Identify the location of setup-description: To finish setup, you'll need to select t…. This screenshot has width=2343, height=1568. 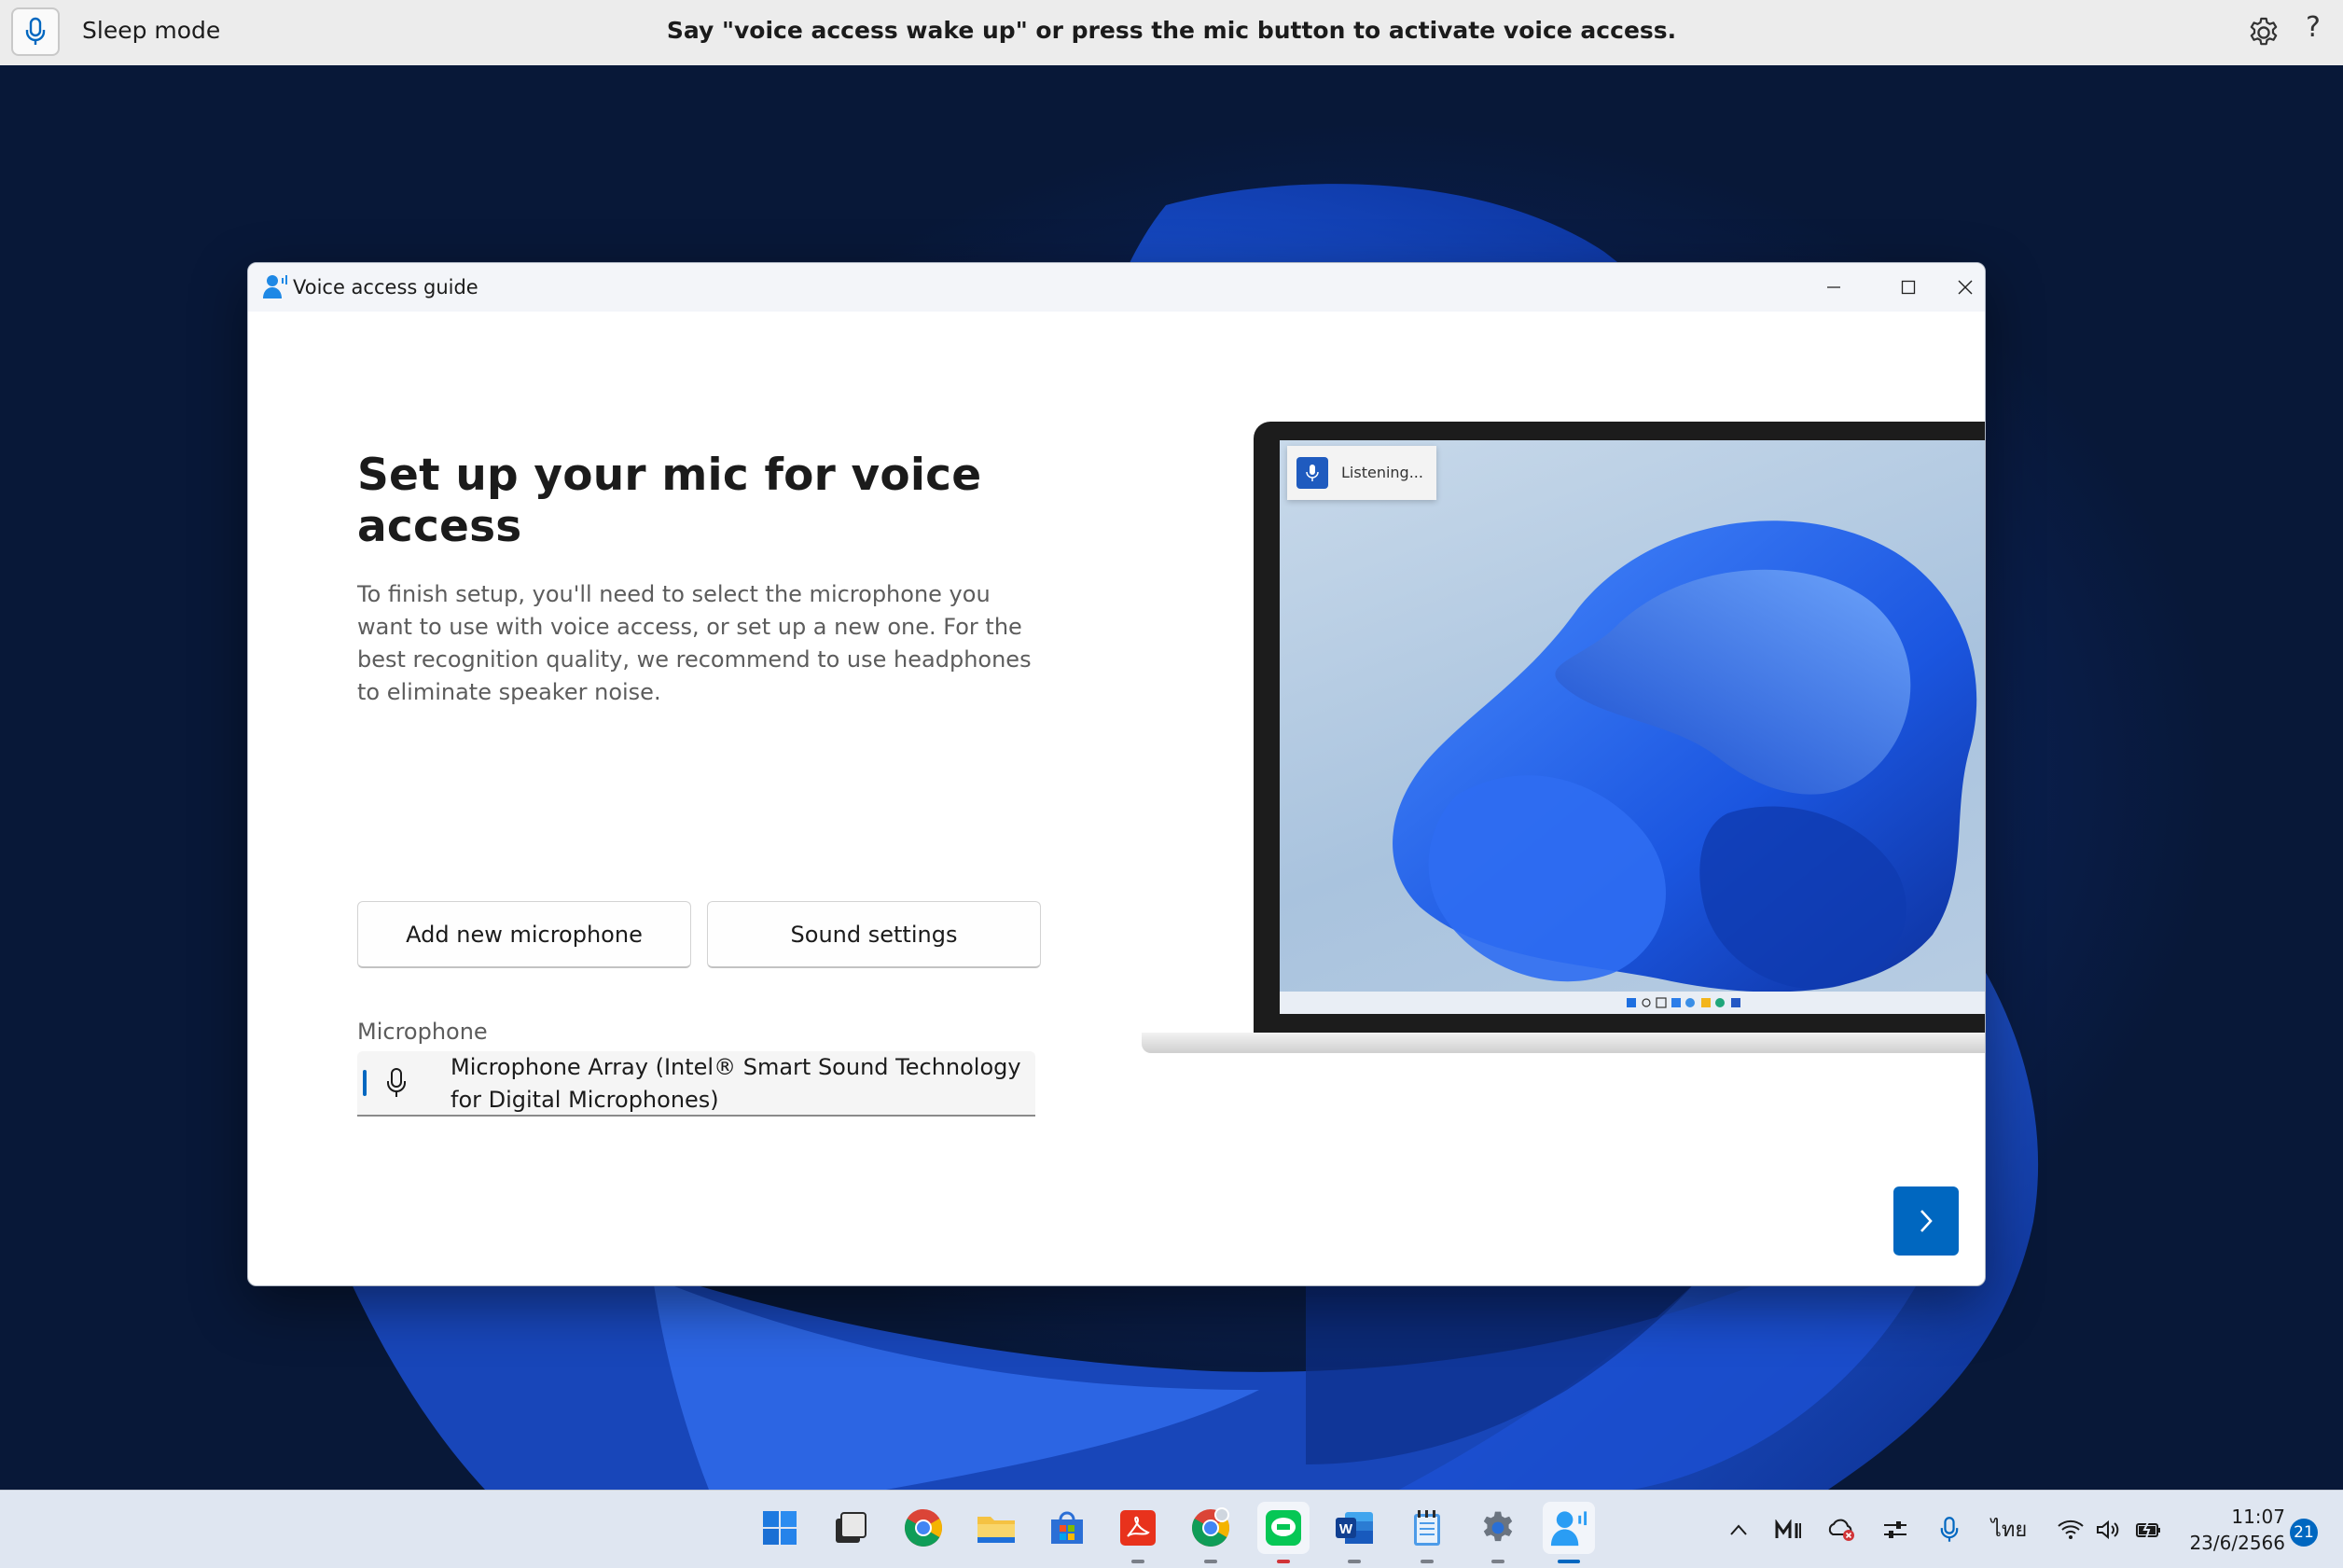
(694, 643).